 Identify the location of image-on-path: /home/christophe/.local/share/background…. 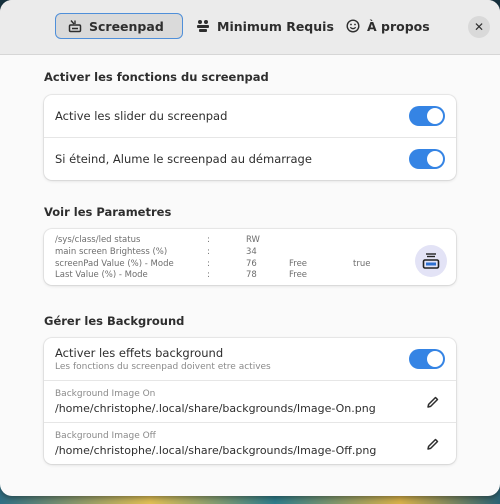
(215, 408).